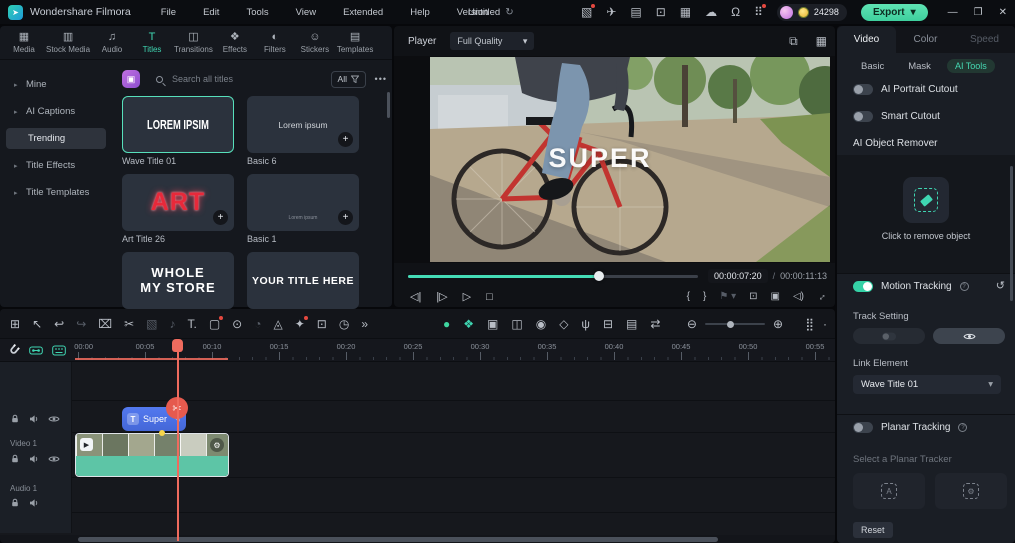 This screenshot has width=1015, height=543. I want to click on link-clips-icon, so click(36, 350).